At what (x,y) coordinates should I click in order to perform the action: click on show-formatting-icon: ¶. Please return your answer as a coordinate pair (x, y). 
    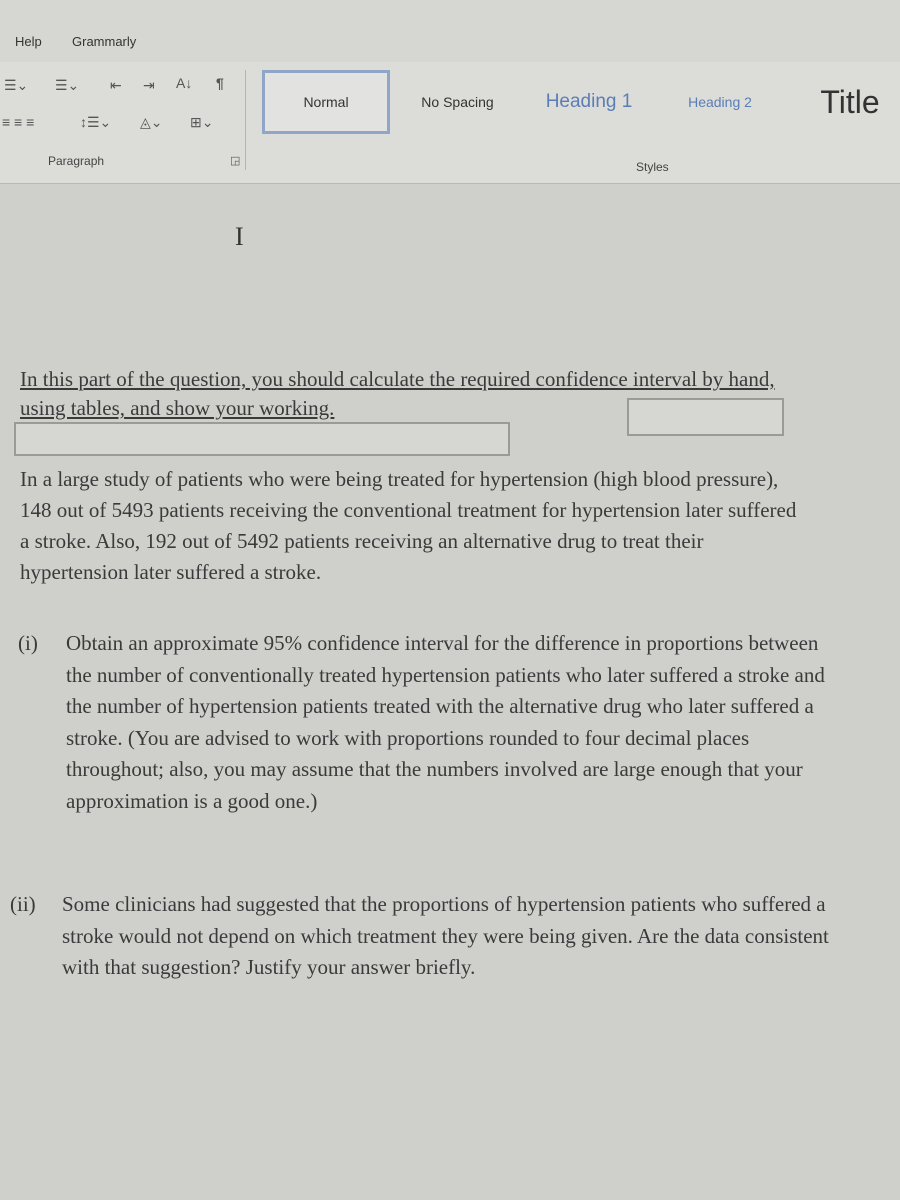
    Looking at the image, I should click on (220, 83).